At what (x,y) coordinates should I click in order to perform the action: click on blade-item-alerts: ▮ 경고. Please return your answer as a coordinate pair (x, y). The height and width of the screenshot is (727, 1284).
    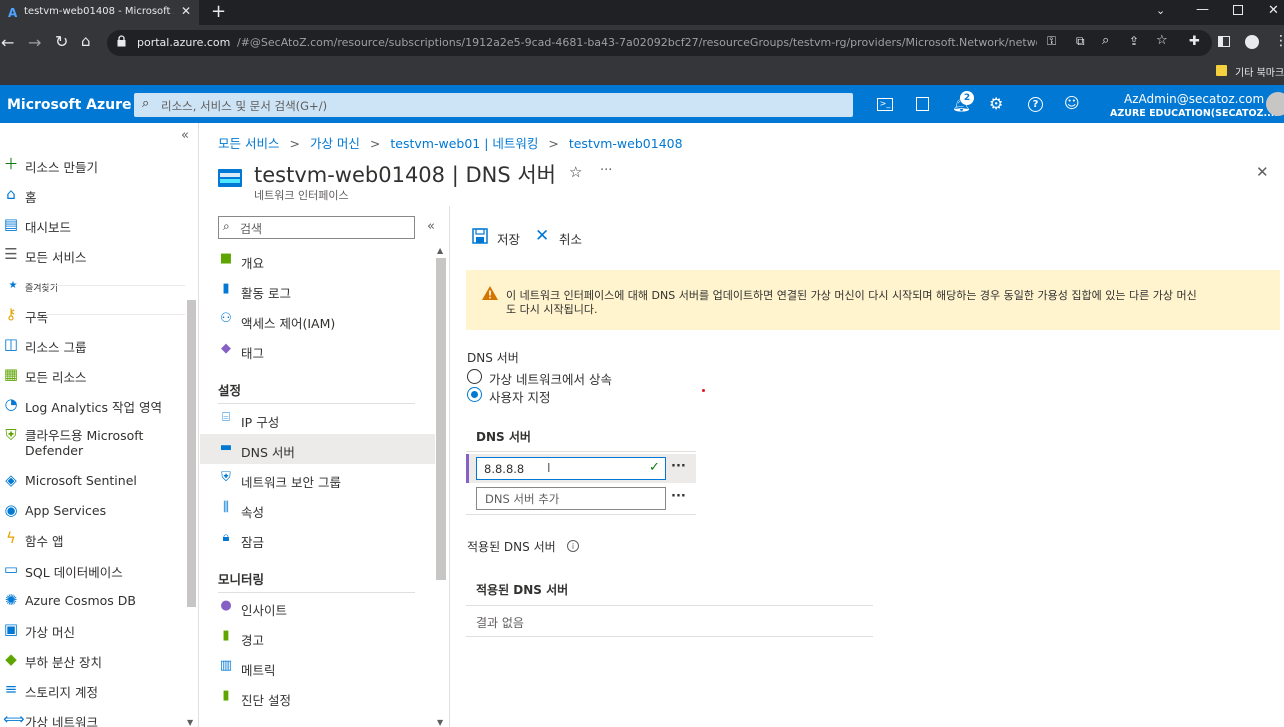
    Looking at the image, I should click on (317, 637).